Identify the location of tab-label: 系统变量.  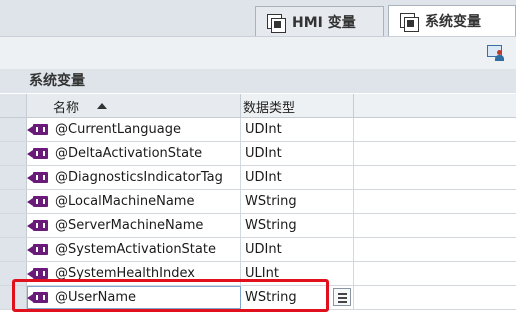
(453, 22).